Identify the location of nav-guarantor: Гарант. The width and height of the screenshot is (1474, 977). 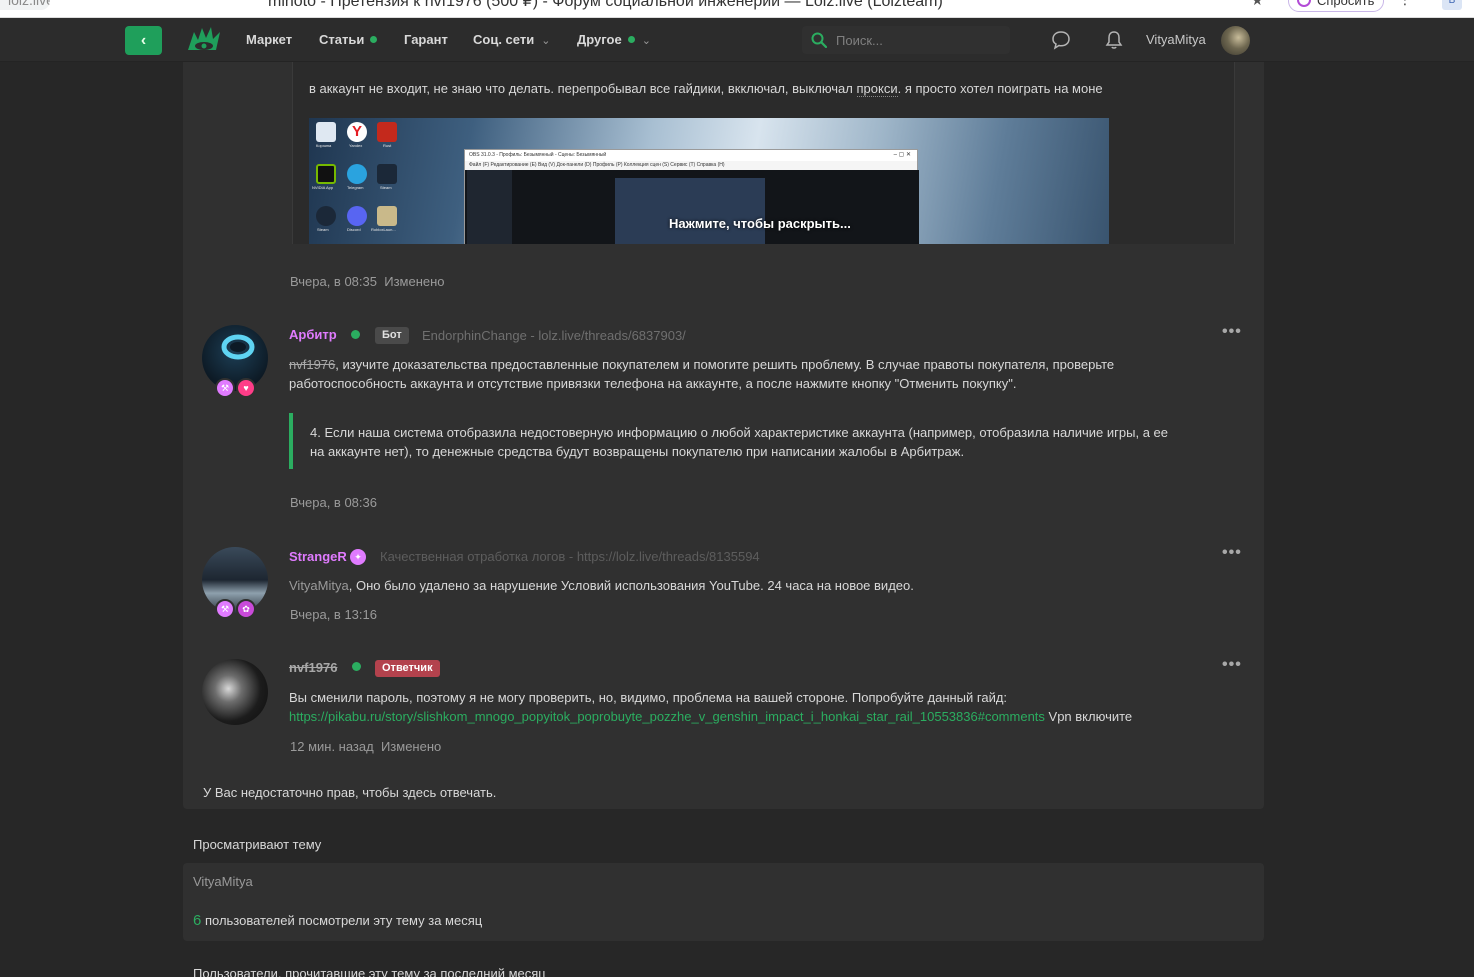
(426, 39).